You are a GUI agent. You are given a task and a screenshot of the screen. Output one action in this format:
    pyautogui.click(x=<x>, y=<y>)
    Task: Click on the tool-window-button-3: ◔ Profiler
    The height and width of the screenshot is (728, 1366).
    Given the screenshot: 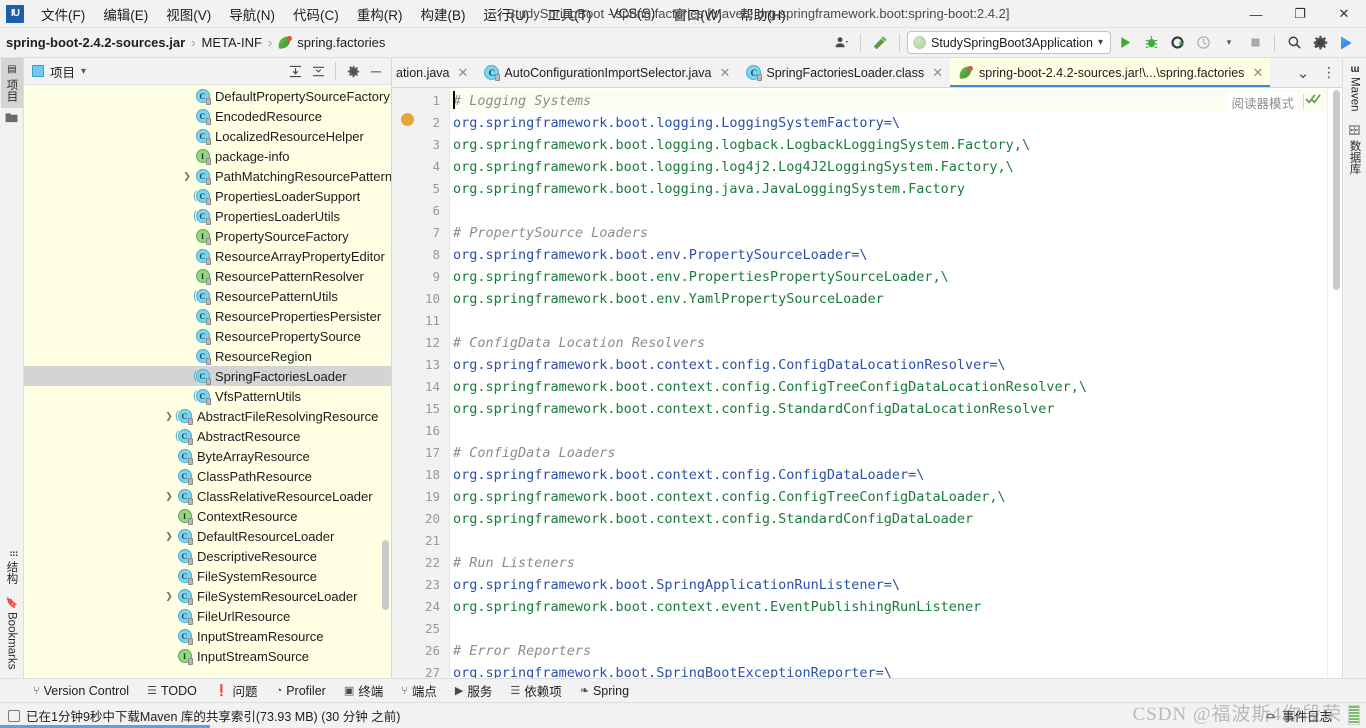 What is the action you would take?
    pyautogui.click(x=301, y=691)
    